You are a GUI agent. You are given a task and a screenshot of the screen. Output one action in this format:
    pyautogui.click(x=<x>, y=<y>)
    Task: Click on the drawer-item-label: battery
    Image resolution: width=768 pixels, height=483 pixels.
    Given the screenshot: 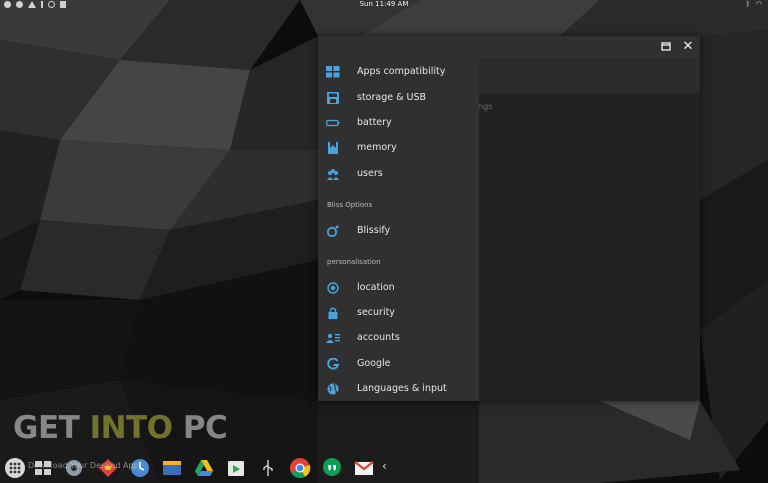 What is the action you would take?
    pyautogui.click(x=374, y=122)
    